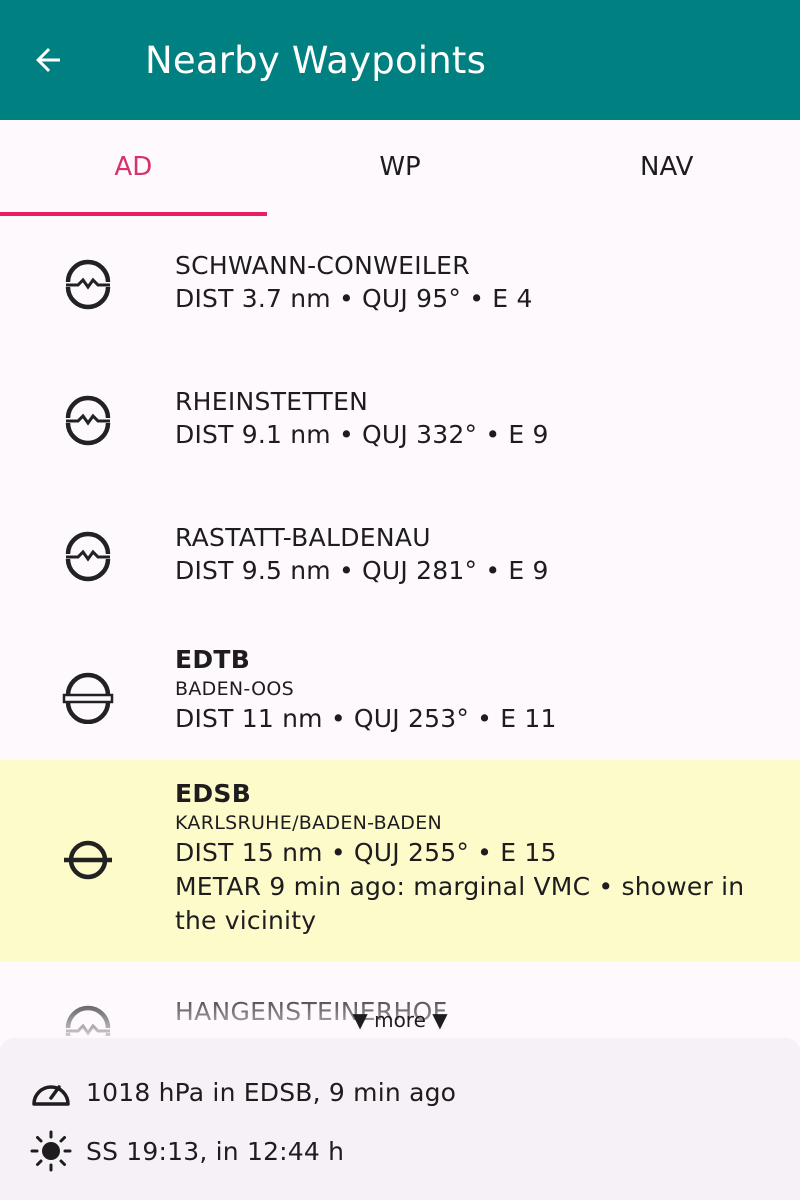 The image size is (800, 1200). What do you see at coordinates (88, 698) in the screenshot?
I see `civil-airfield-icon` at bounding box center [88, 698].